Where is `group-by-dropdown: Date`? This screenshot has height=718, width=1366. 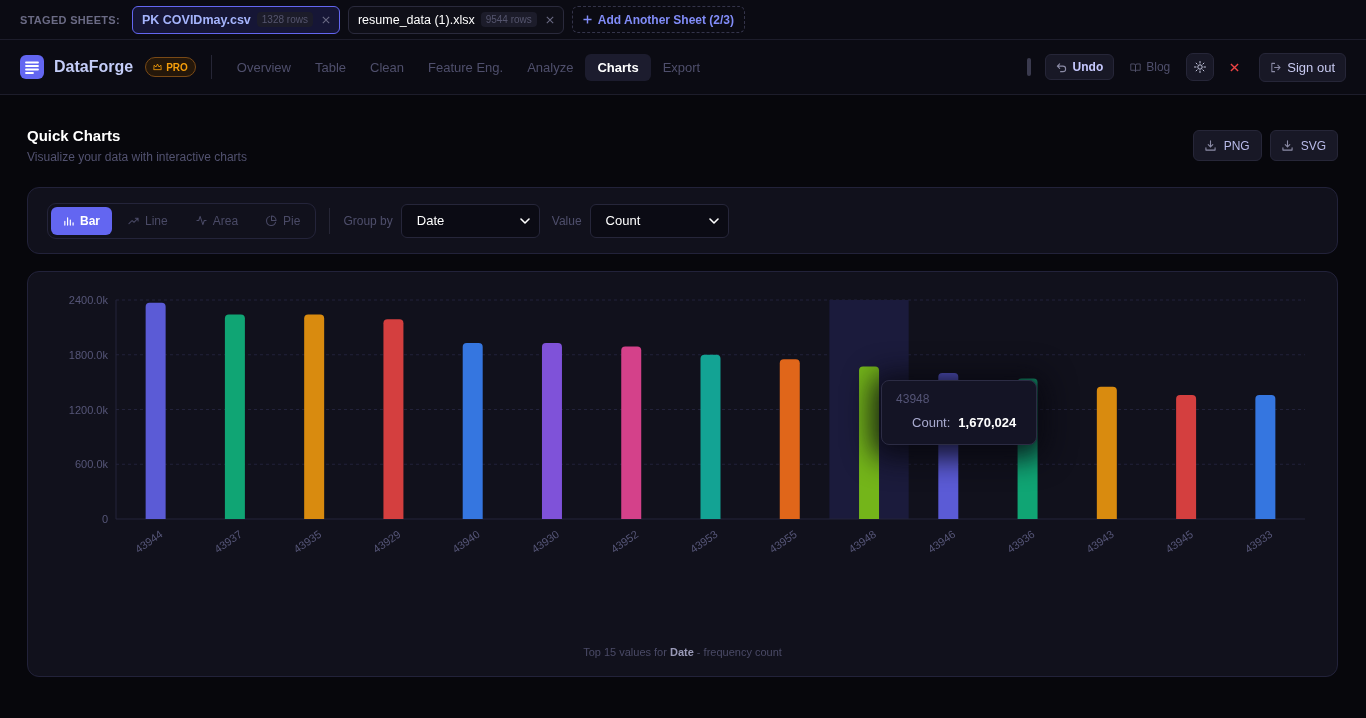
group-by-dropdown: Date is located at coordinates (470, 220).